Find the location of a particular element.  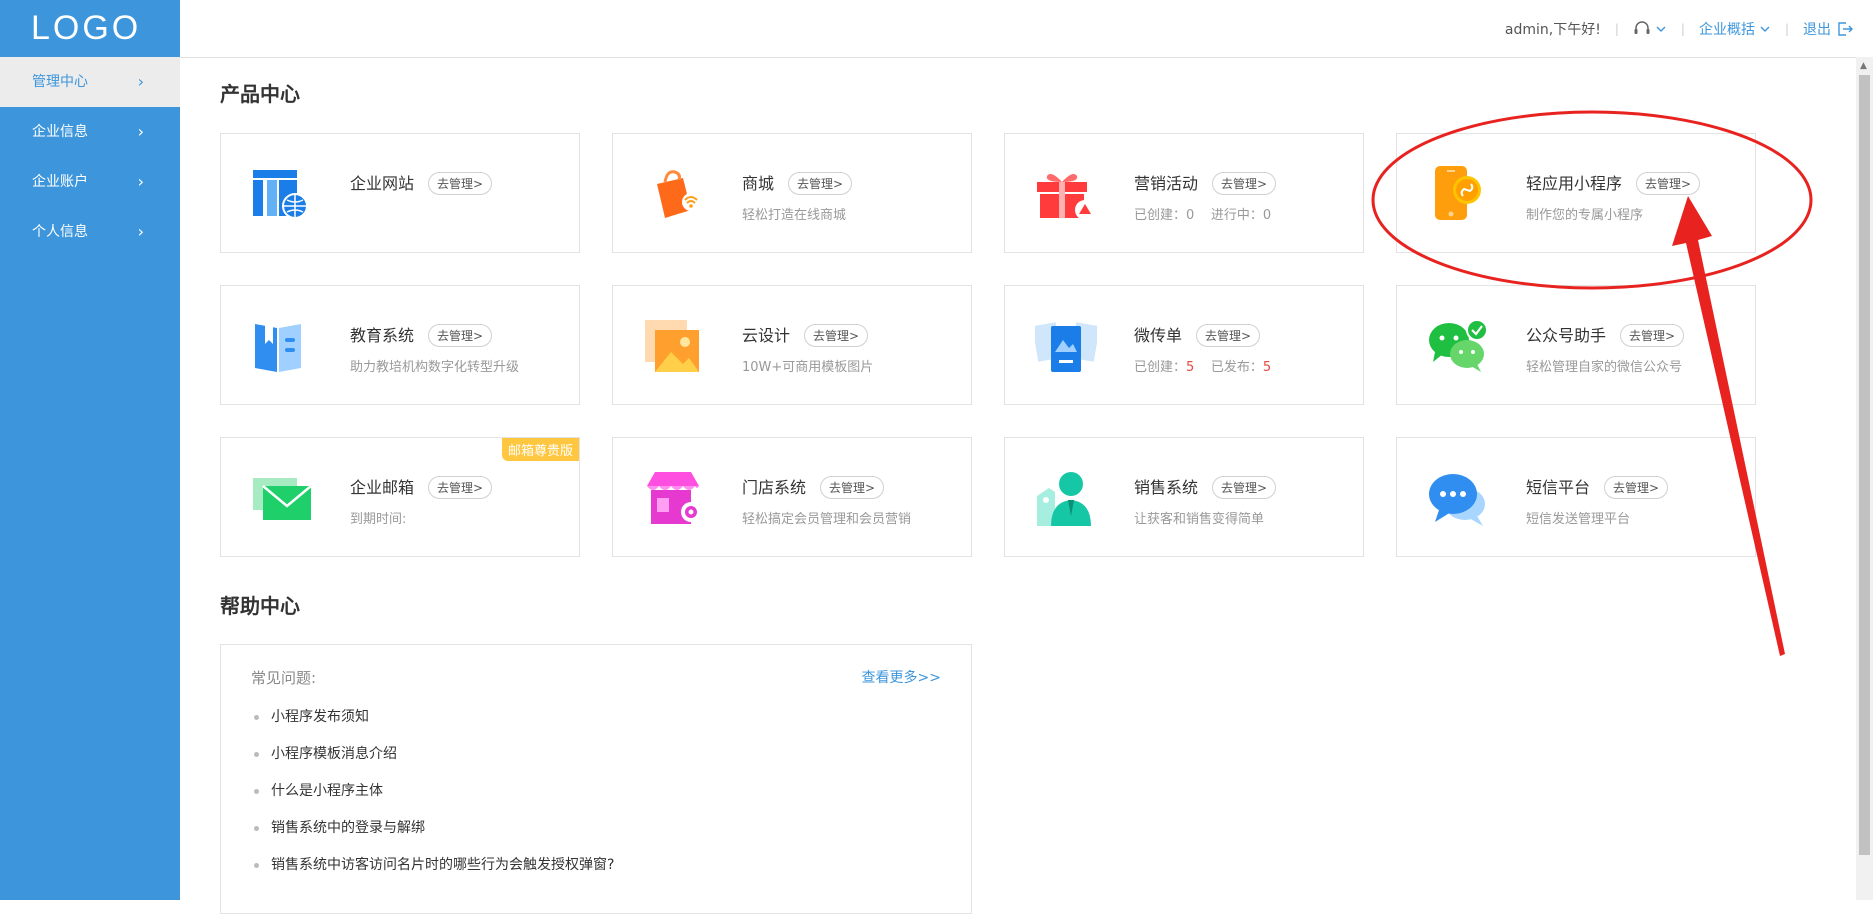

product-card-marketing: 营销活动 去管理> 已创建：0 进行中：0 is located at coordinates (1184, 193).